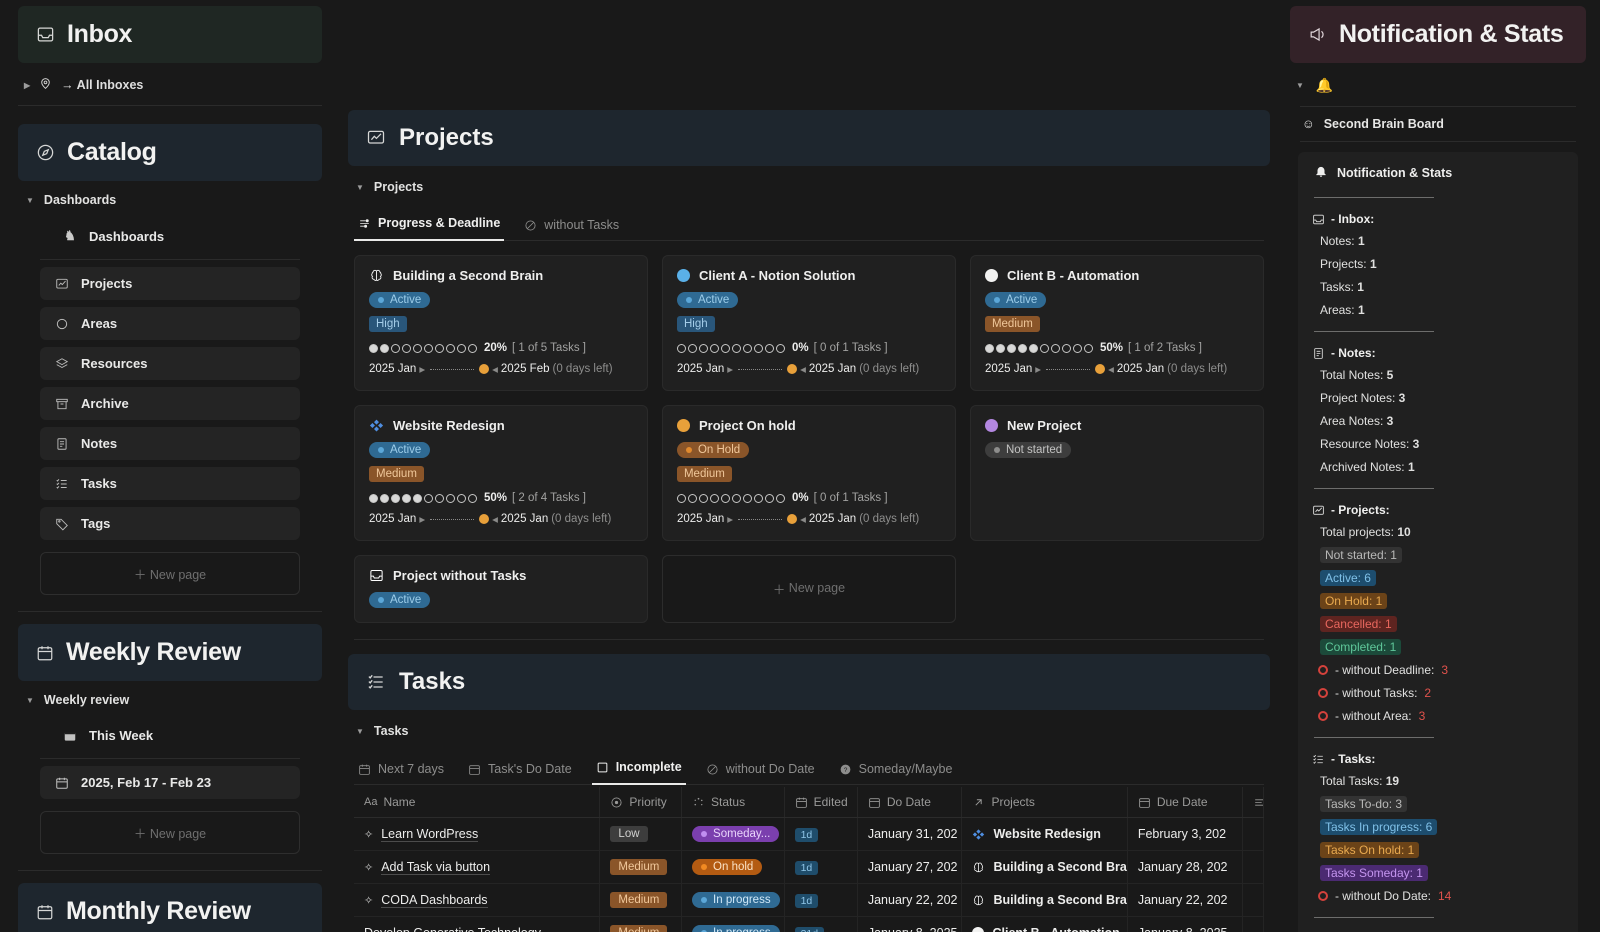 This screenshot has height=932, width=1600. Describe the element at coordinates (808, 589) in the screenshot. I see `project-new-page-button: ＋ New page` at that location.